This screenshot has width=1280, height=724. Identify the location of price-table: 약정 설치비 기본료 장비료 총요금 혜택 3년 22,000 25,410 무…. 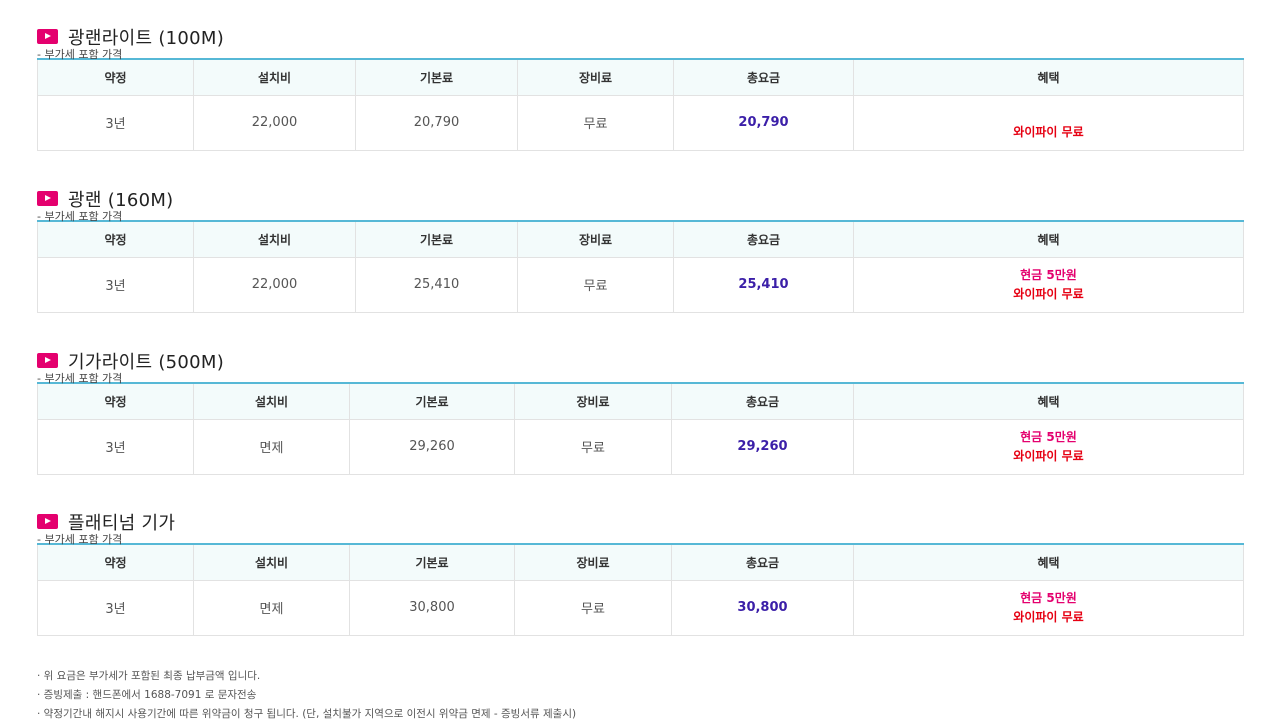
(640, 266).